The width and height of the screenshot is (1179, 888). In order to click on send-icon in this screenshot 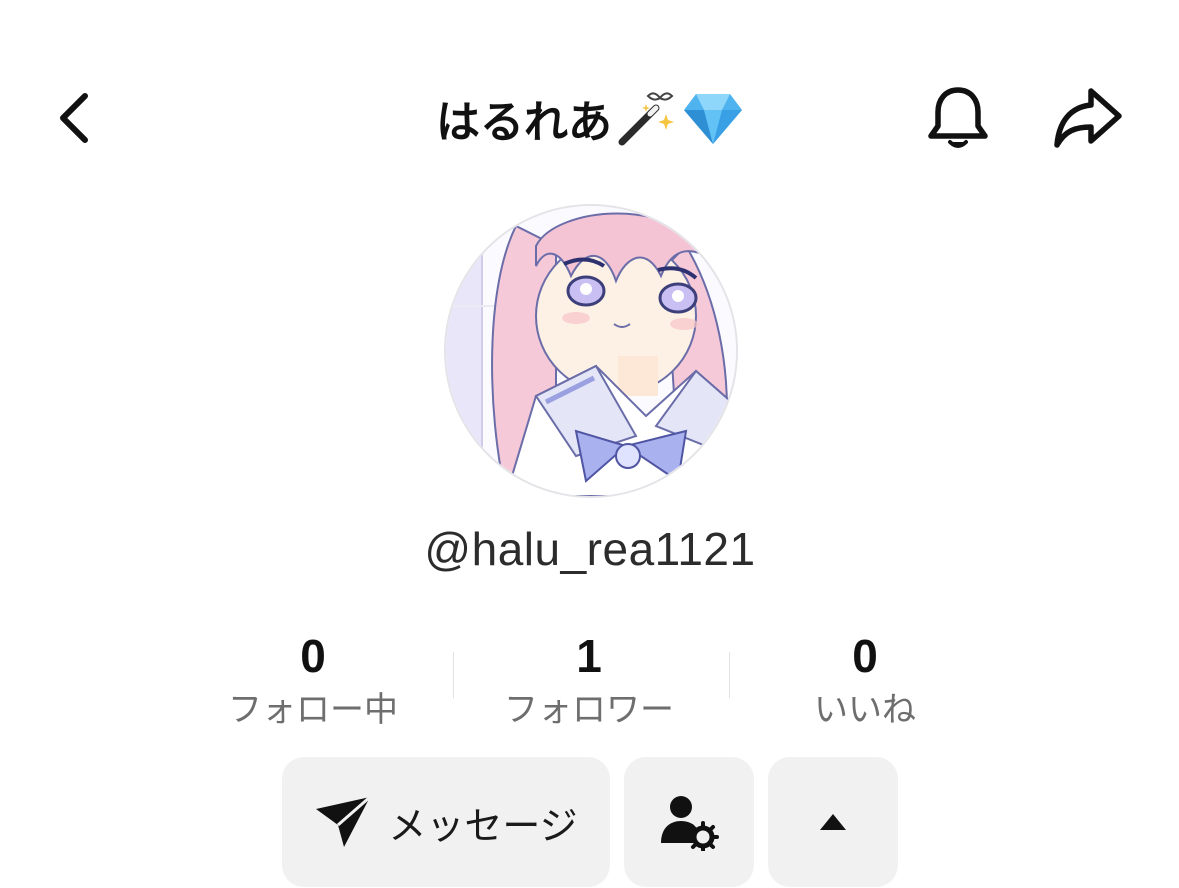, I will do `click(344, 821)`.